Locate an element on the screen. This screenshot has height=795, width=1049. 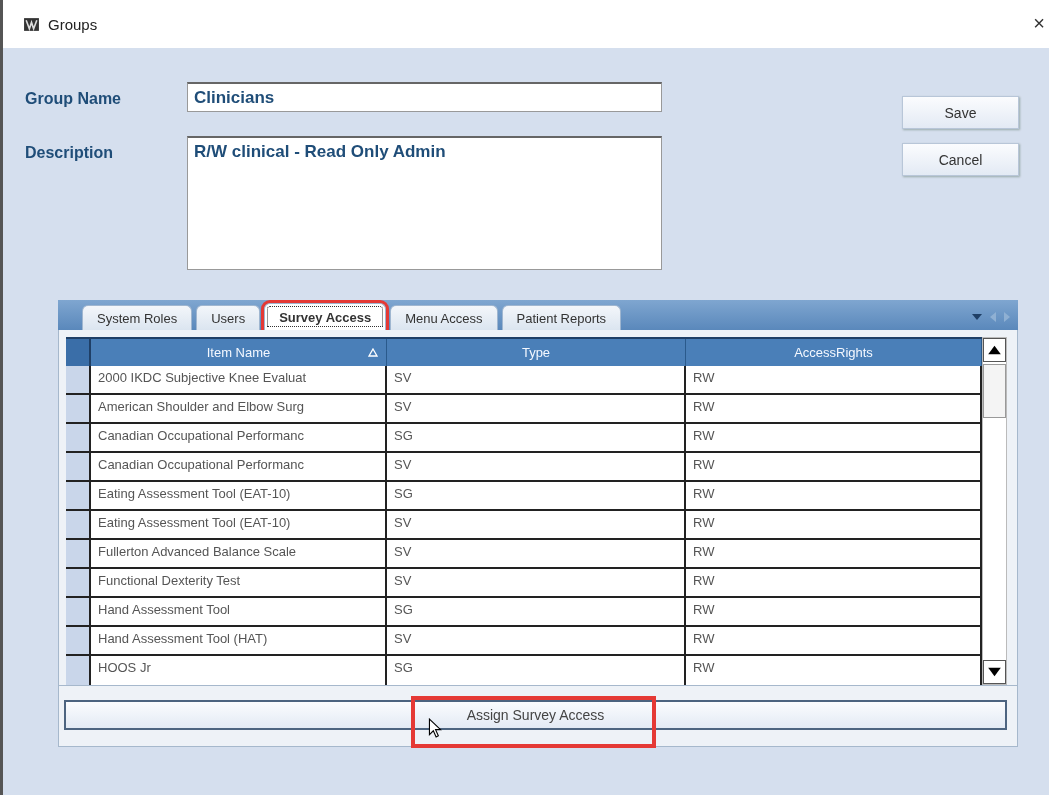
dialog-button: Cancel is located at coordinates (960, 159).